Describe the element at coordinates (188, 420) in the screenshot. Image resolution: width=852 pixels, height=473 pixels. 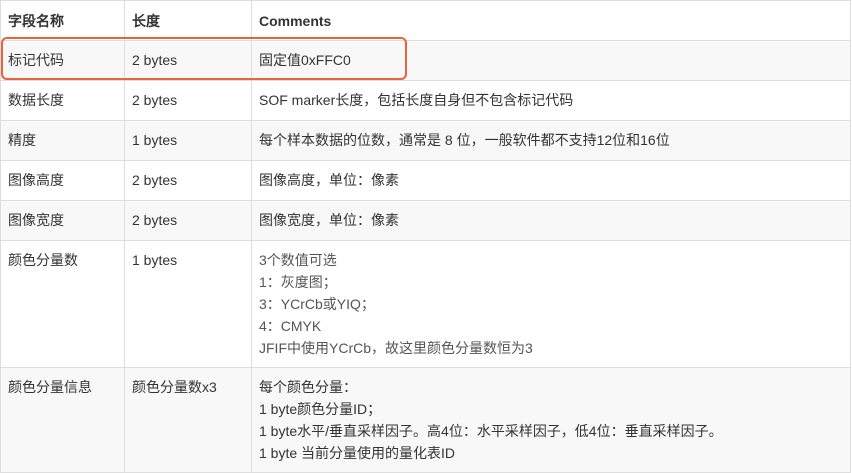
I see `length-cell: 颜色分量数x3` at that location.